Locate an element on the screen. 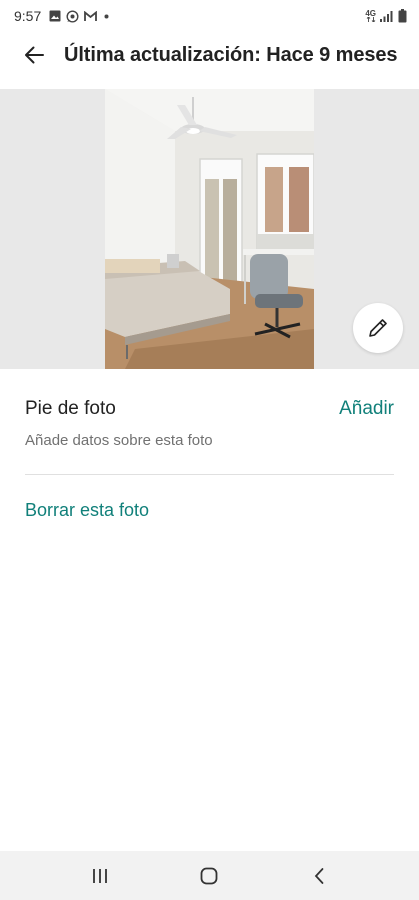 The image size is (419, 900). recent-apps-icon is located at coordinates (100, 876).